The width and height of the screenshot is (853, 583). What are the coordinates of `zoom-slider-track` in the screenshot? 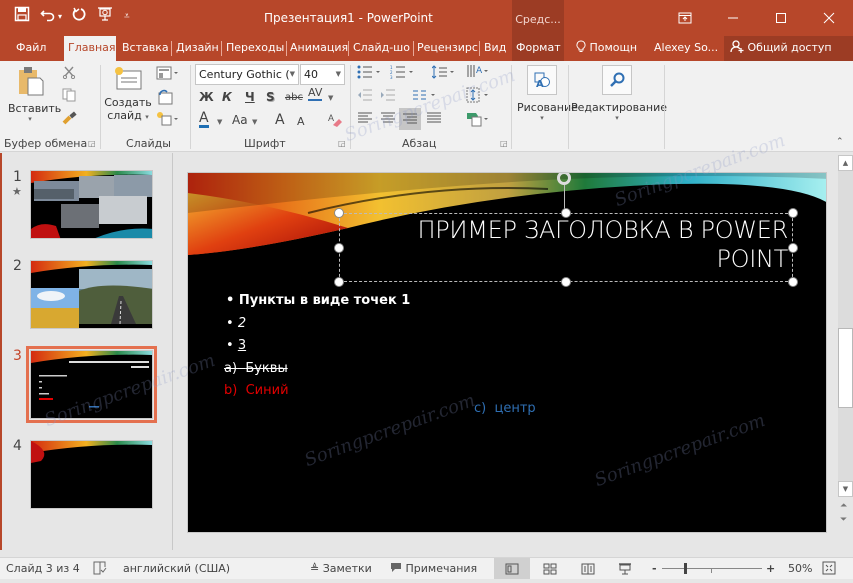 It's located at (712, 568).